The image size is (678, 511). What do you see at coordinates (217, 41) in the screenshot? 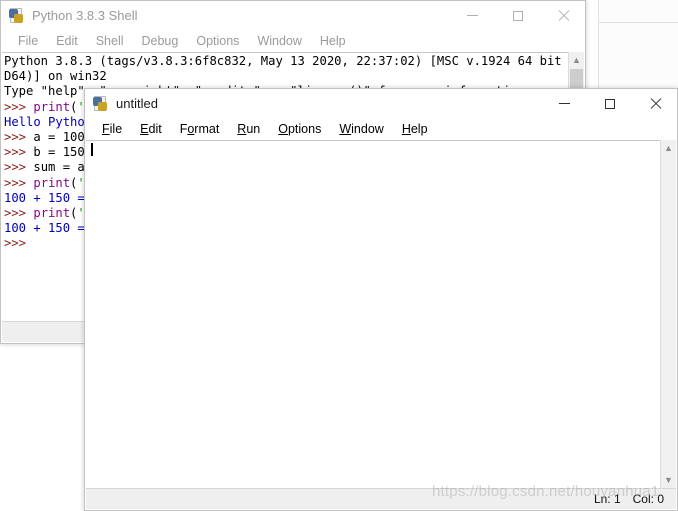
I see `shell-menu-options: Options` at bounding box center [217, 41].